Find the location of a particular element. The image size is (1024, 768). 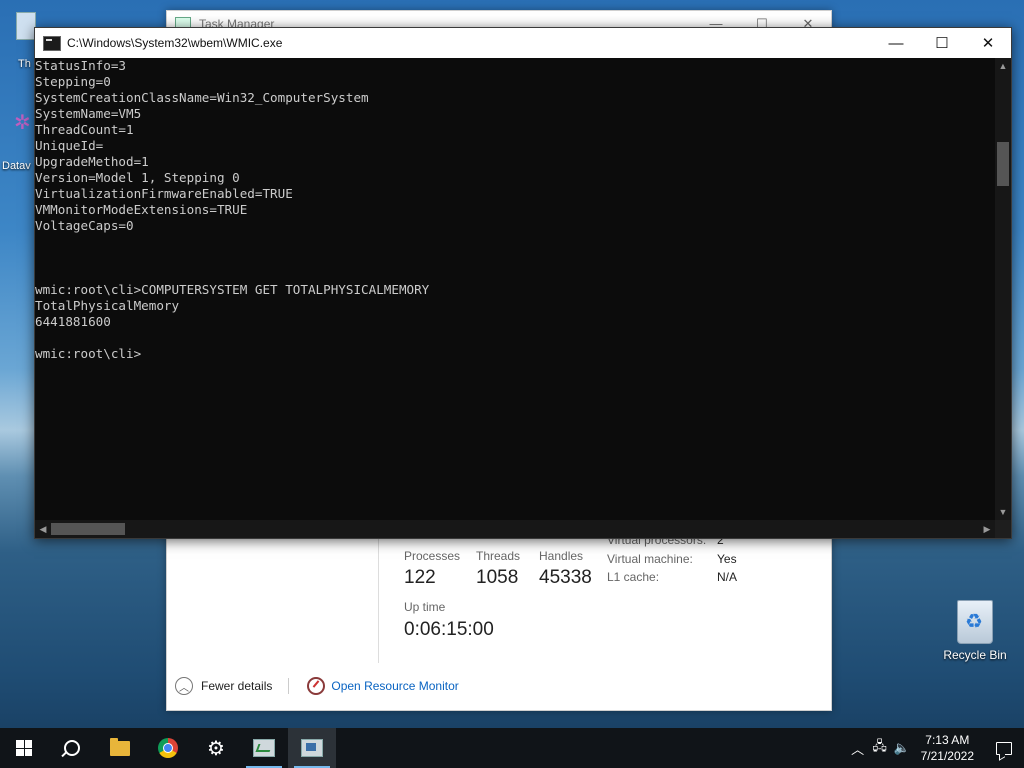

console-app-icon is located at coordinates (52, 43).